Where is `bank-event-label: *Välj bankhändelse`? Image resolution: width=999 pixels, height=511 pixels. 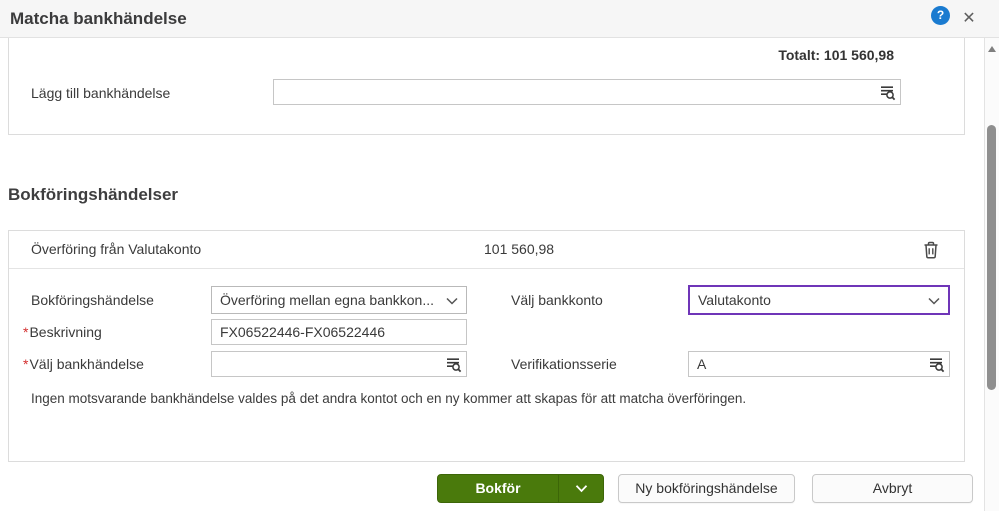 bank-event-label: *Välj bankhändelse is located at coordinates (83, 364).